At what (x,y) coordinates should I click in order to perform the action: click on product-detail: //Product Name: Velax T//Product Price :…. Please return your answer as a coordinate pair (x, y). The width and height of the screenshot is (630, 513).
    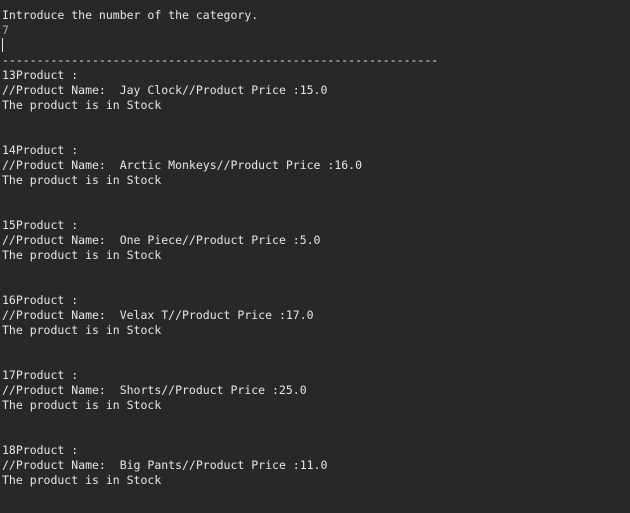
    Looking at the image, I should click on (158, 315).